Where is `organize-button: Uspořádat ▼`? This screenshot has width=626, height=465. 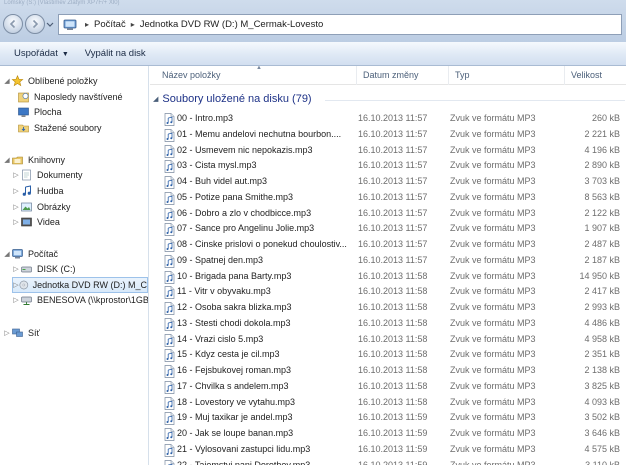
organize-button: Uspořádat ▼ is located at coordinates (41, 53).